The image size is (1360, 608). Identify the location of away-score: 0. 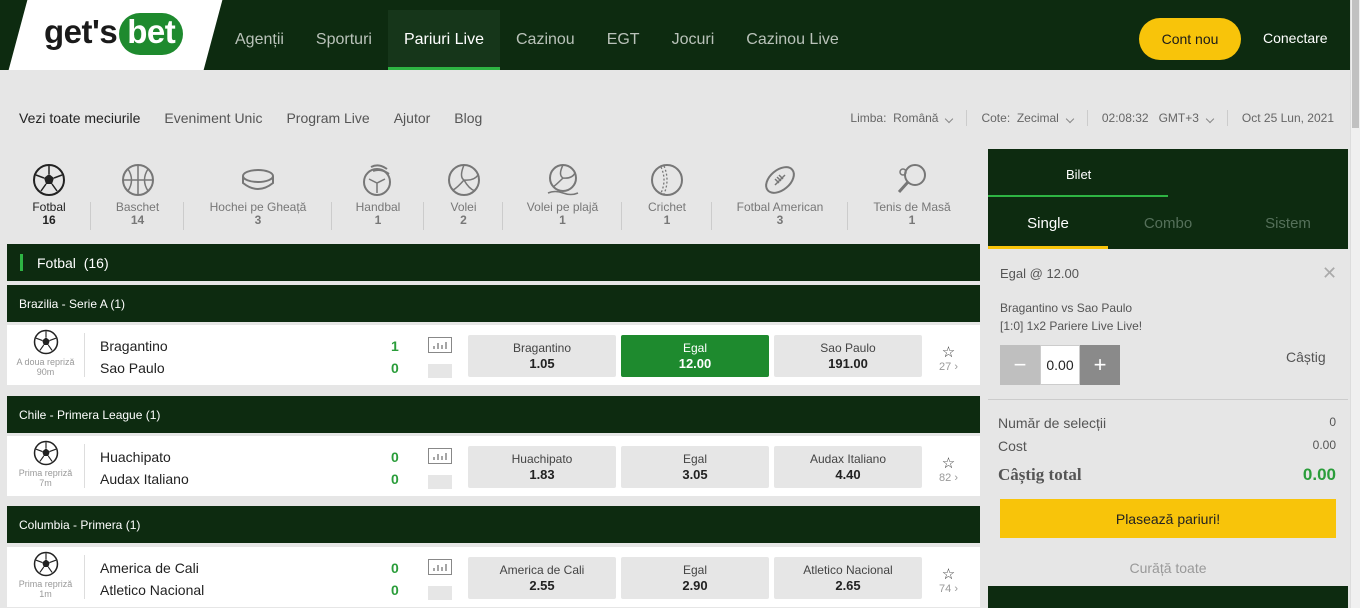
(395, 368).